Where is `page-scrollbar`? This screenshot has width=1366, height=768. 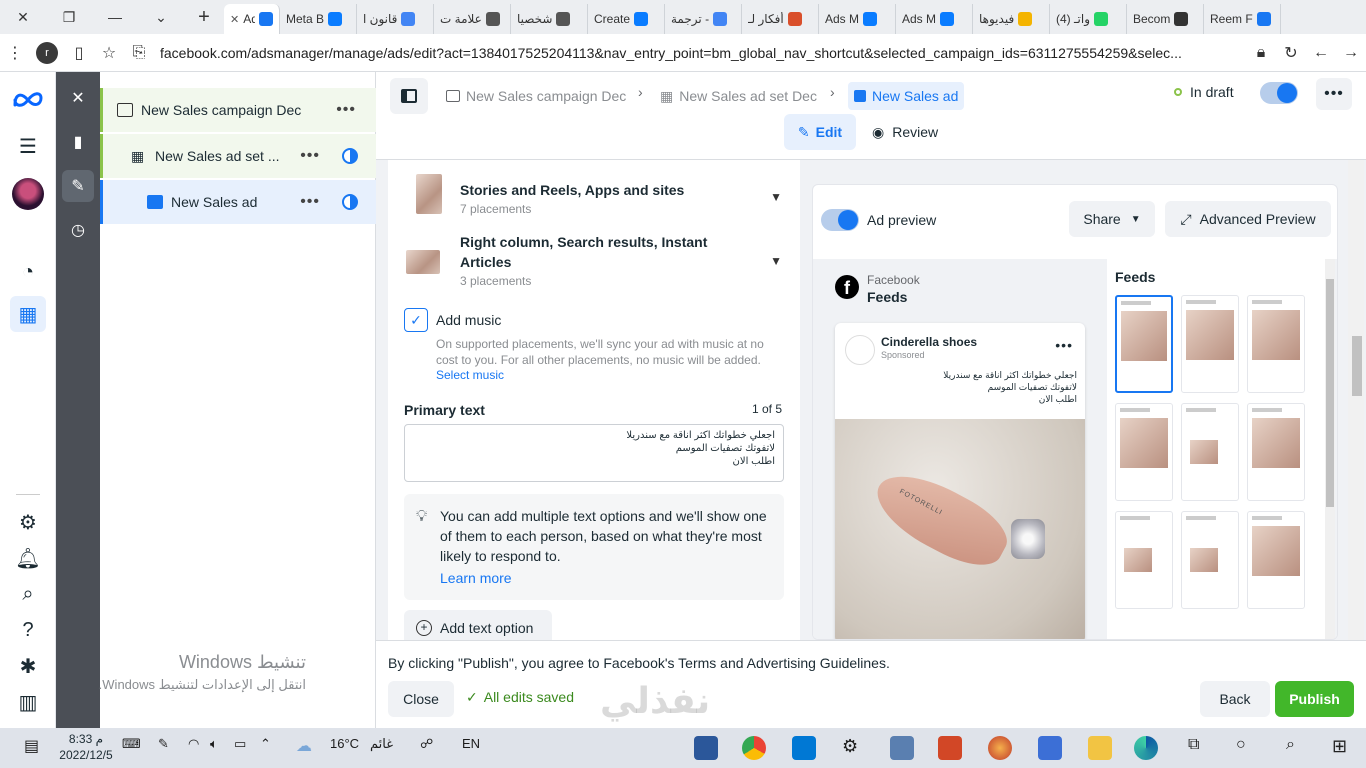
page-scrollbar is located at coordinates (1356, 400).